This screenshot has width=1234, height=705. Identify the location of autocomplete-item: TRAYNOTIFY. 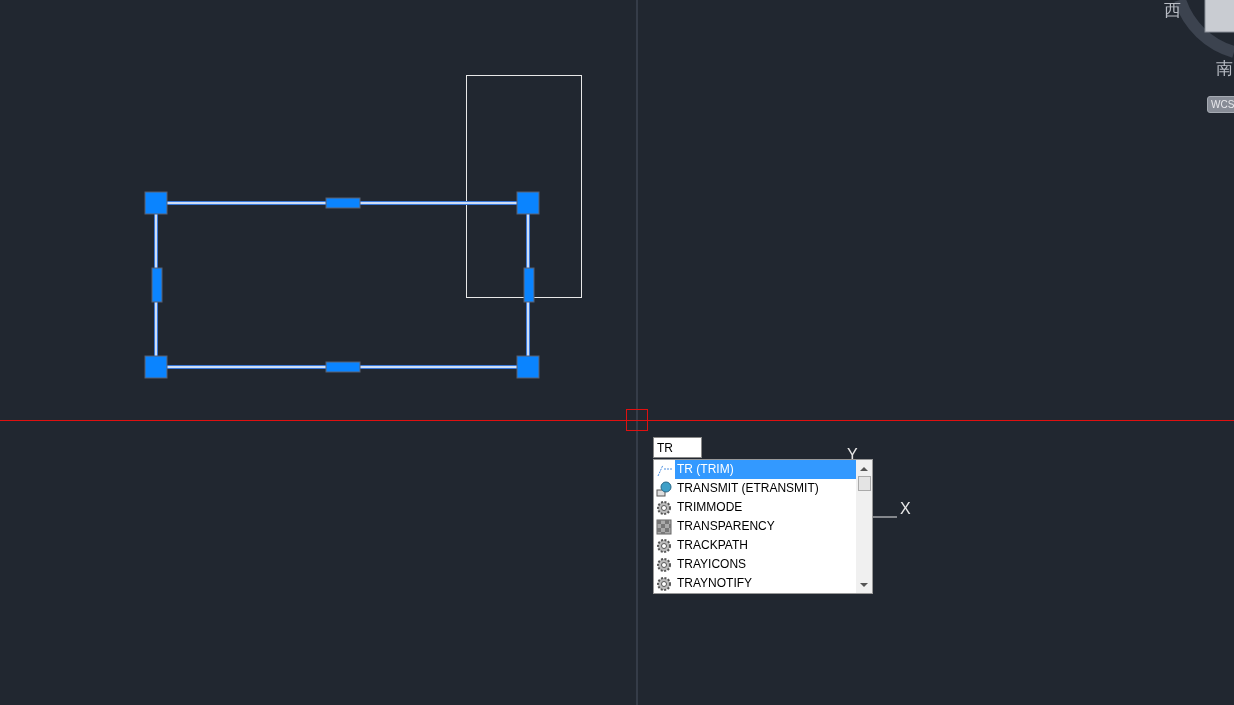
(755, 583).